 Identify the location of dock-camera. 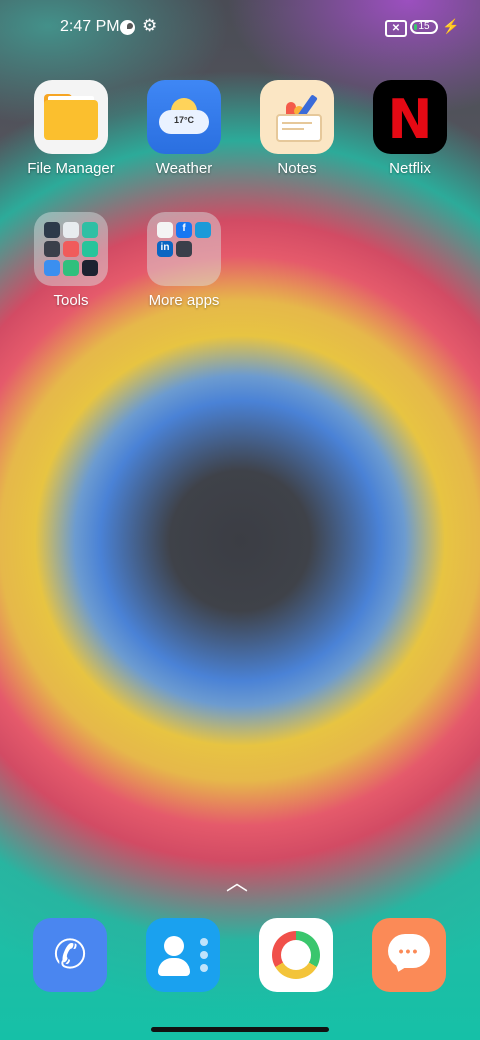
(296, 955).